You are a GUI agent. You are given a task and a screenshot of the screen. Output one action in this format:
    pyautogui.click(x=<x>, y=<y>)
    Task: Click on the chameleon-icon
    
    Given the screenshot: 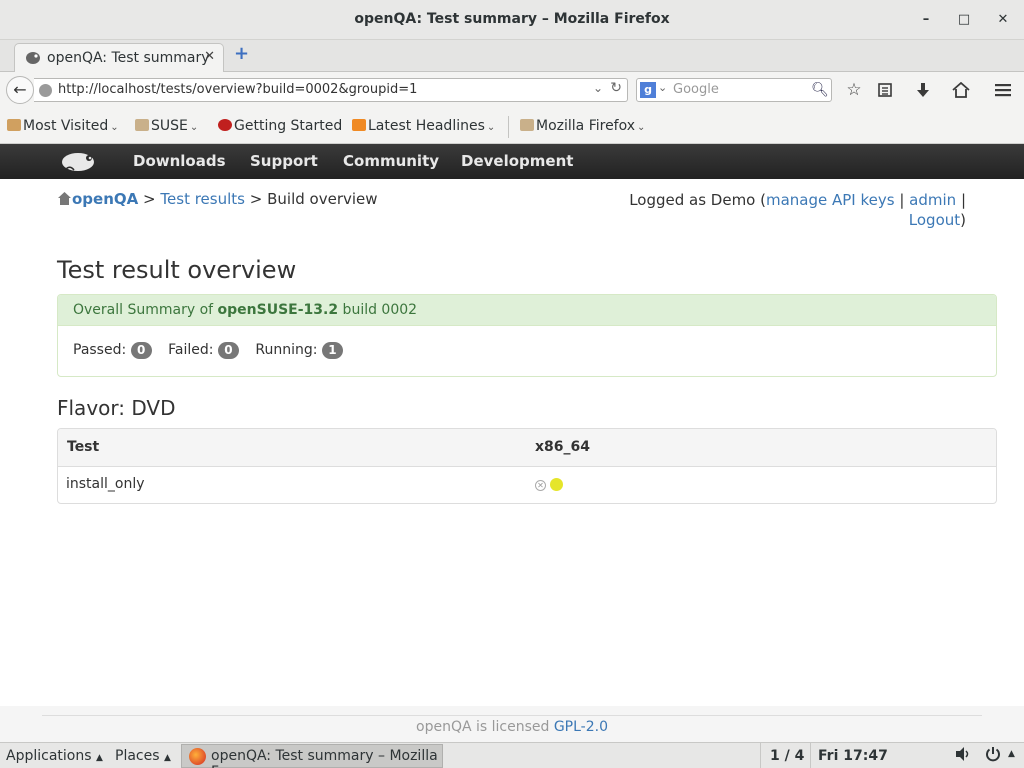 What is the action you would take?
    pyautogui.click(x=225, y=125)
    